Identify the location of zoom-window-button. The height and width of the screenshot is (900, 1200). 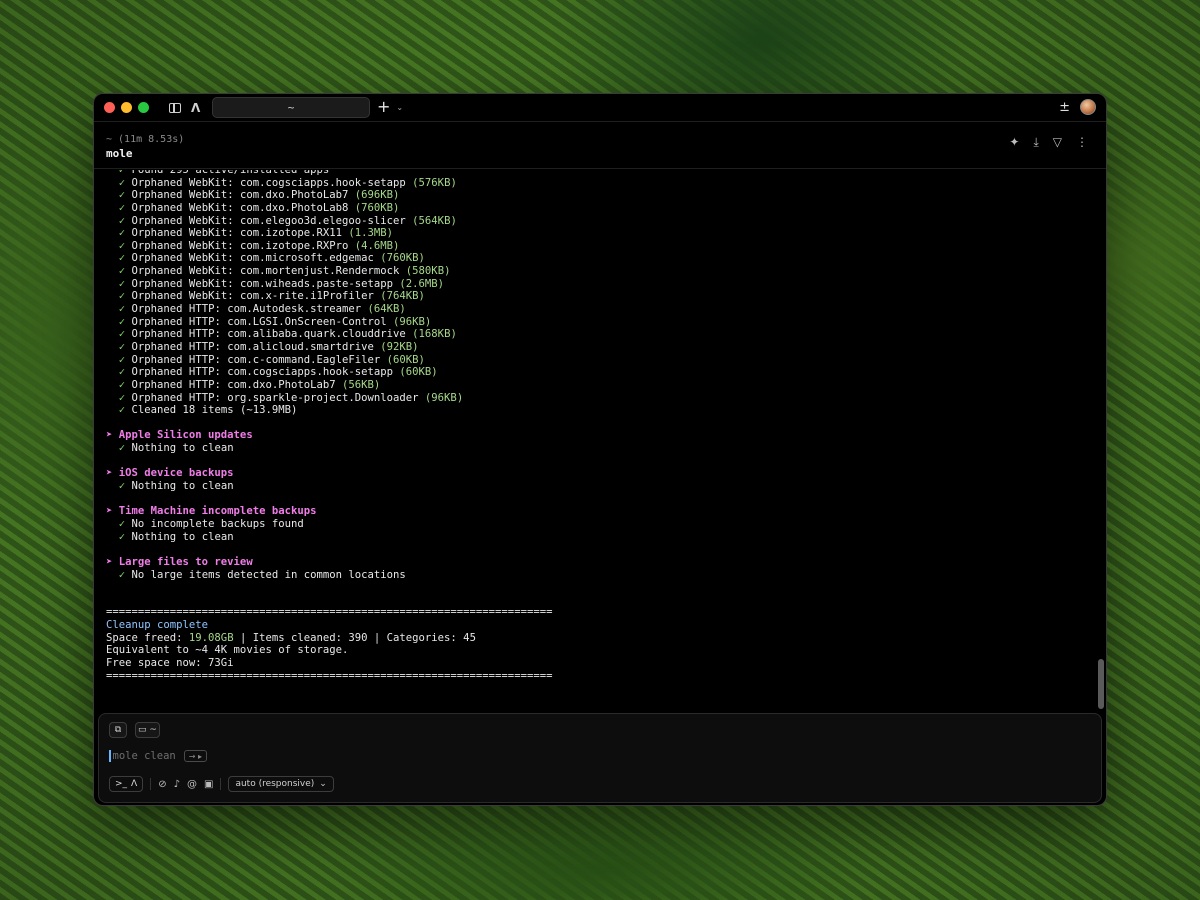
(143, 107).